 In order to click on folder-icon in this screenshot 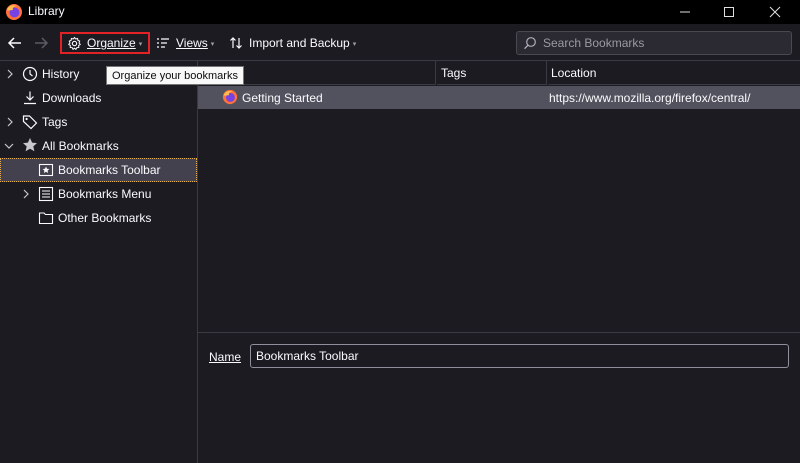, I will do `click(46, 218)`.